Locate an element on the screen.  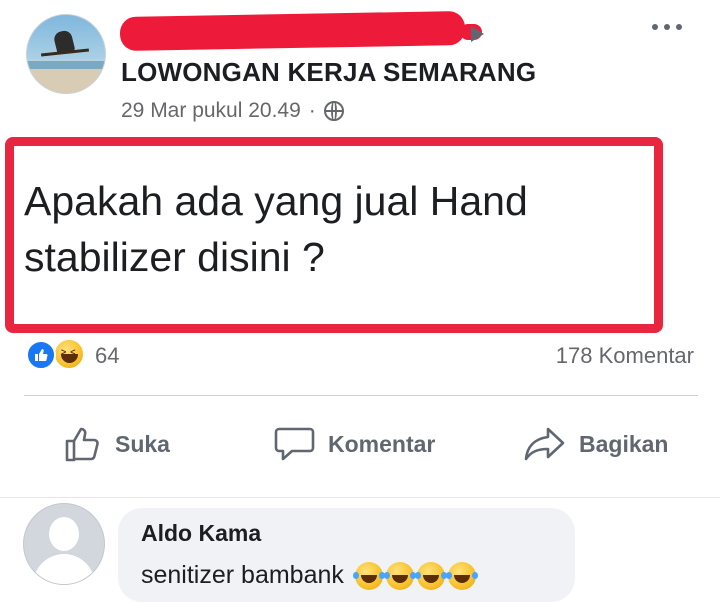
avatar-sea is located at coordinates (66, 65).